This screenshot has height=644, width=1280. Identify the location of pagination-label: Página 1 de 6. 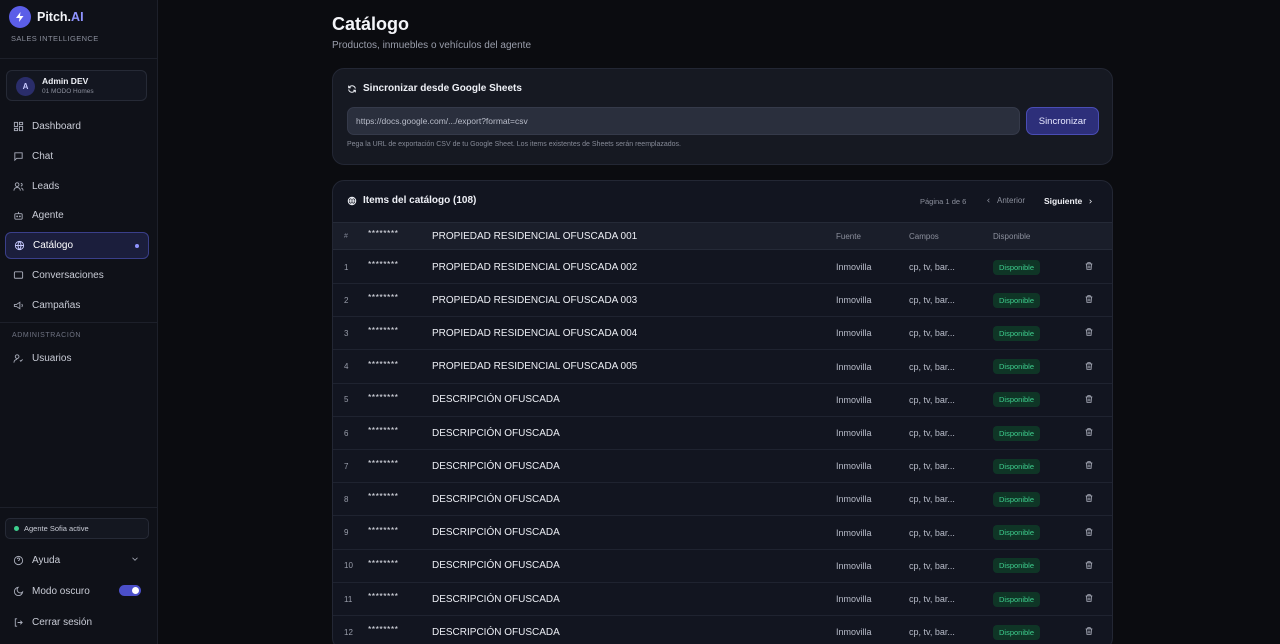
(943, 201).